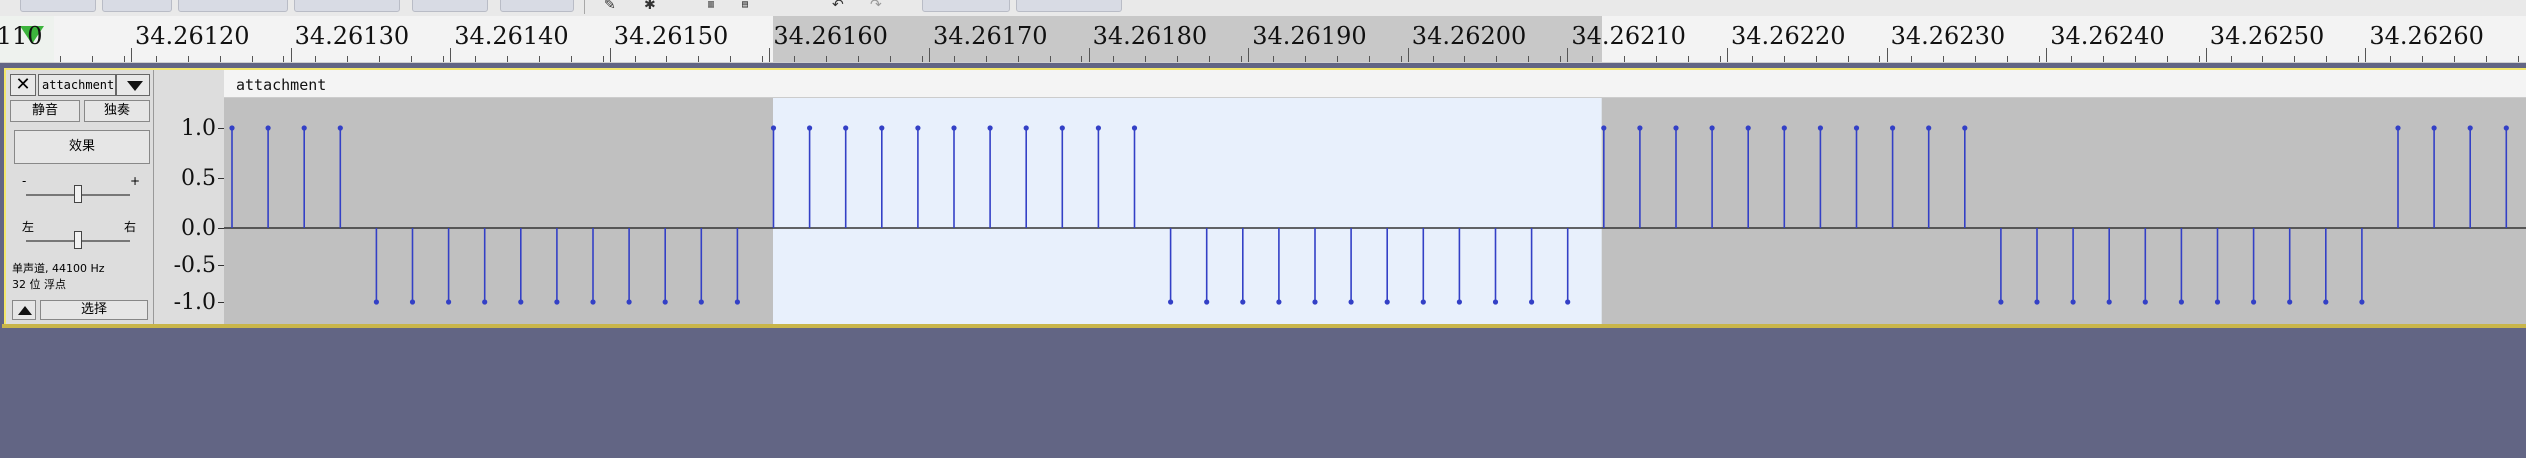 This screenshot has width=2526, height=458. Describe the element at coordinates (45, 111) in the screenshot. I see `mute-button: 静音` at that location.